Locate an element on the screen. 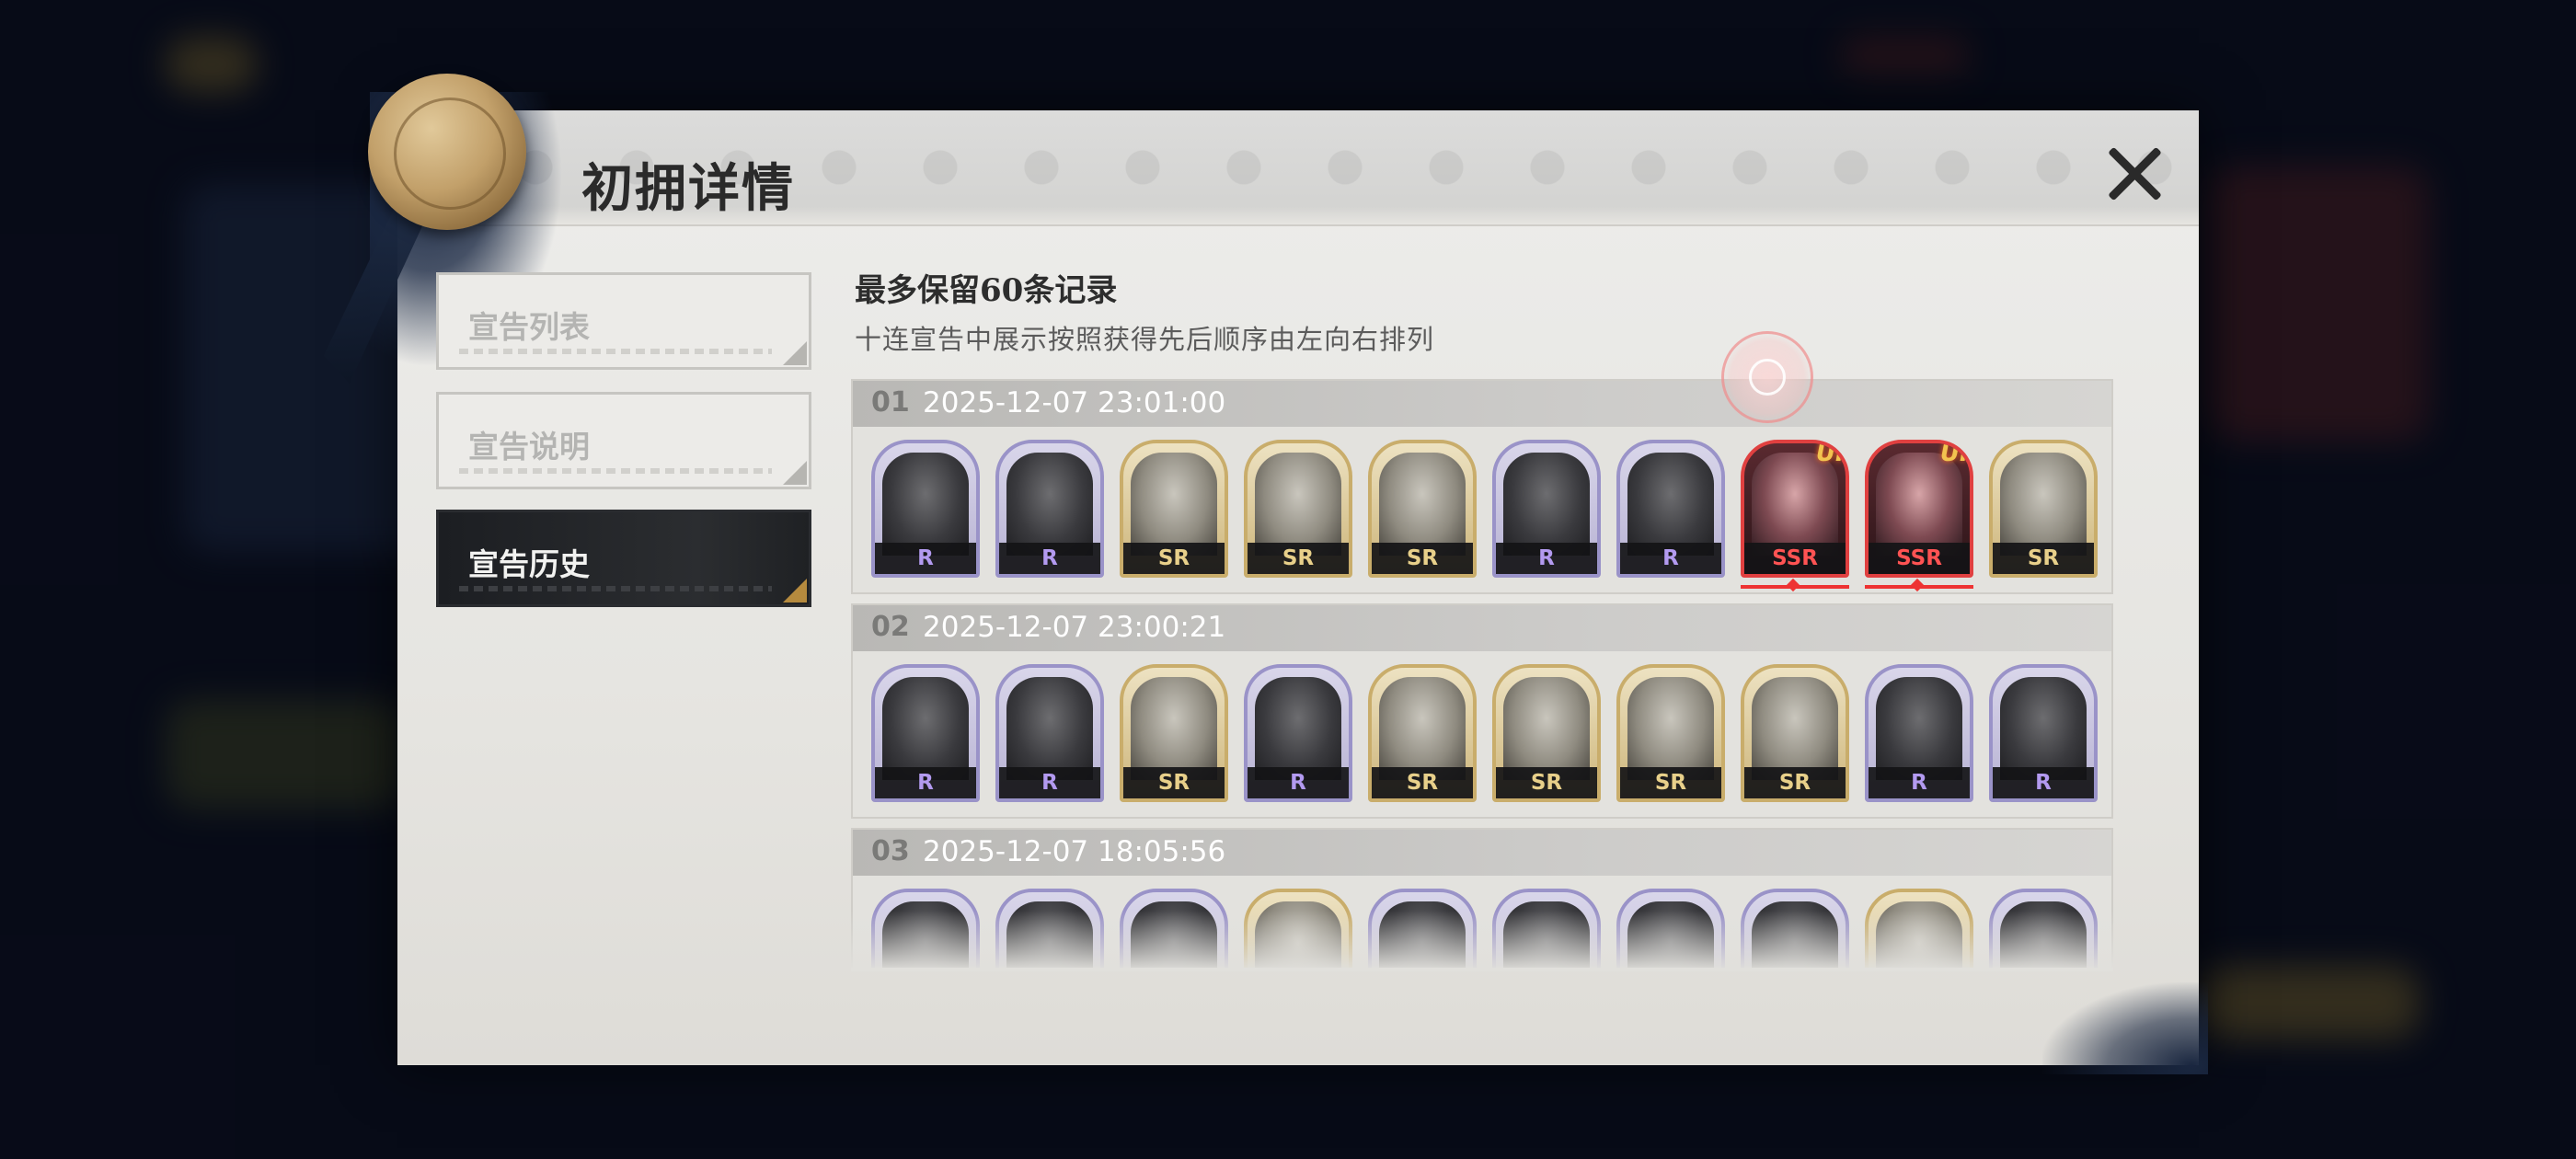  tab-label: 宣告说明 is located at coordinates (529, 447).